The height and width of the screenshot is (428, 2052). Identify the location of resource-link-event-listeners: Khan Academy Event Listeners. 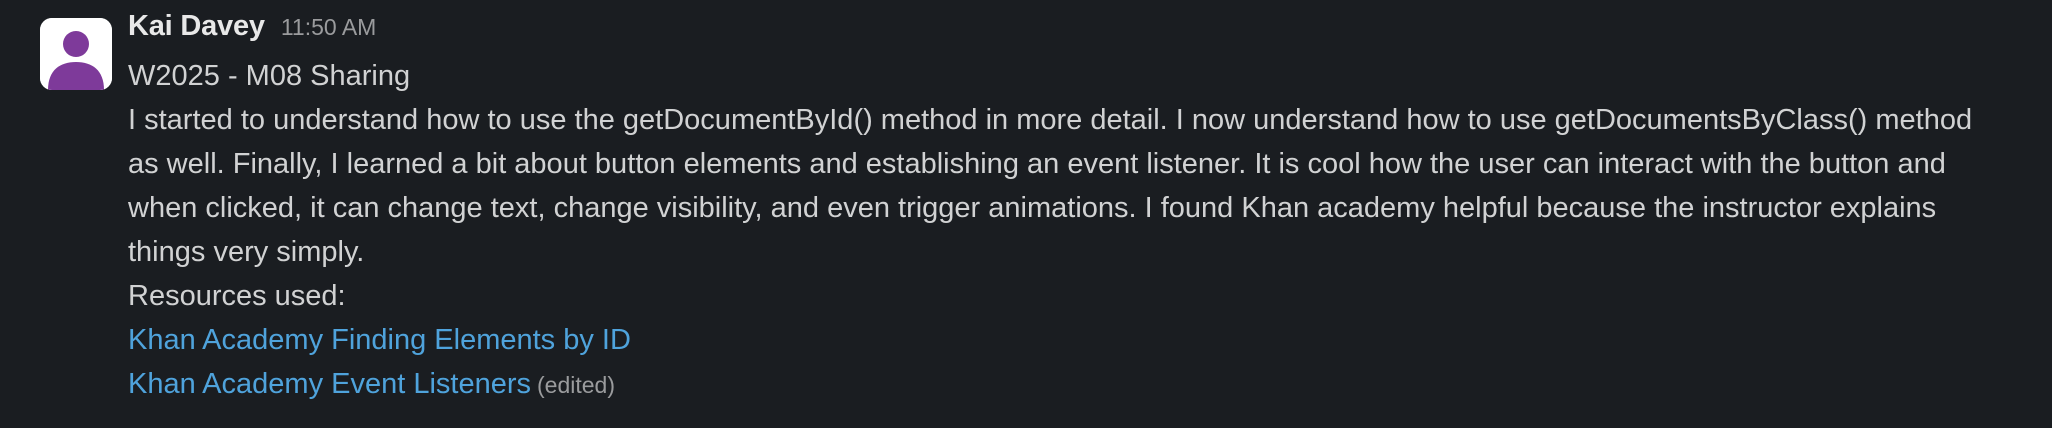
(329, 384).